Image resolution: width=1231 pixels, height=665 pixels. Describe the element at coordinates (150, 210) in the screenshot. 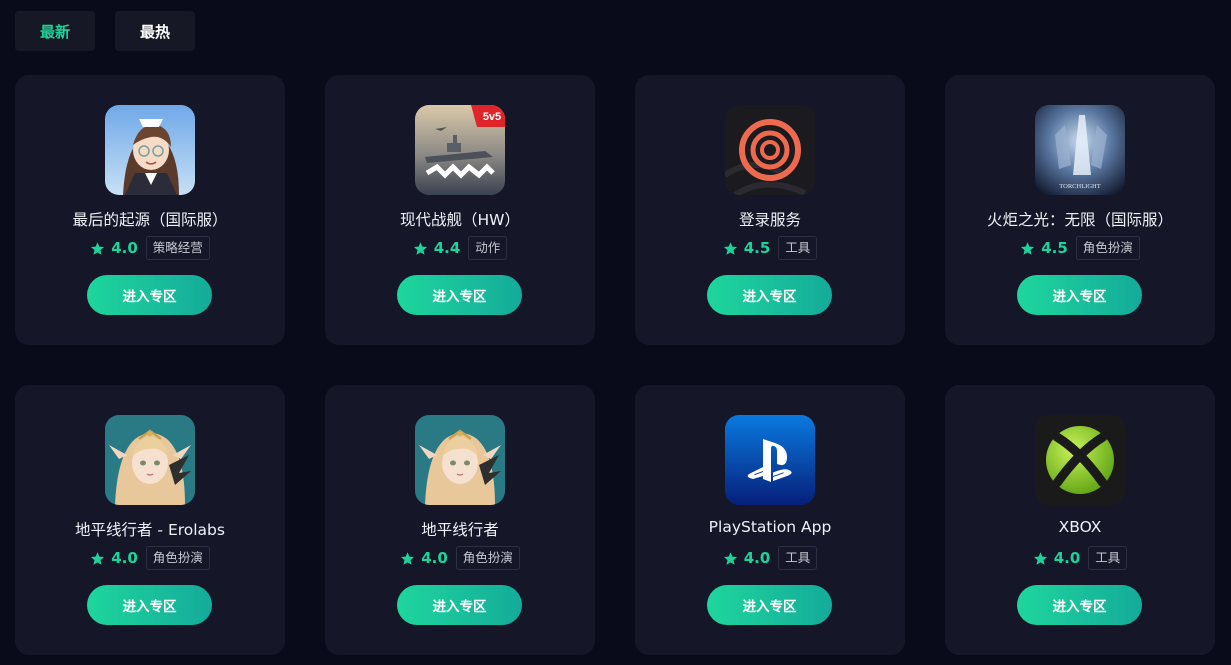

I see `app-card: 最后的起源（国际服） 4.0 策略经营 进入专区` at that location.